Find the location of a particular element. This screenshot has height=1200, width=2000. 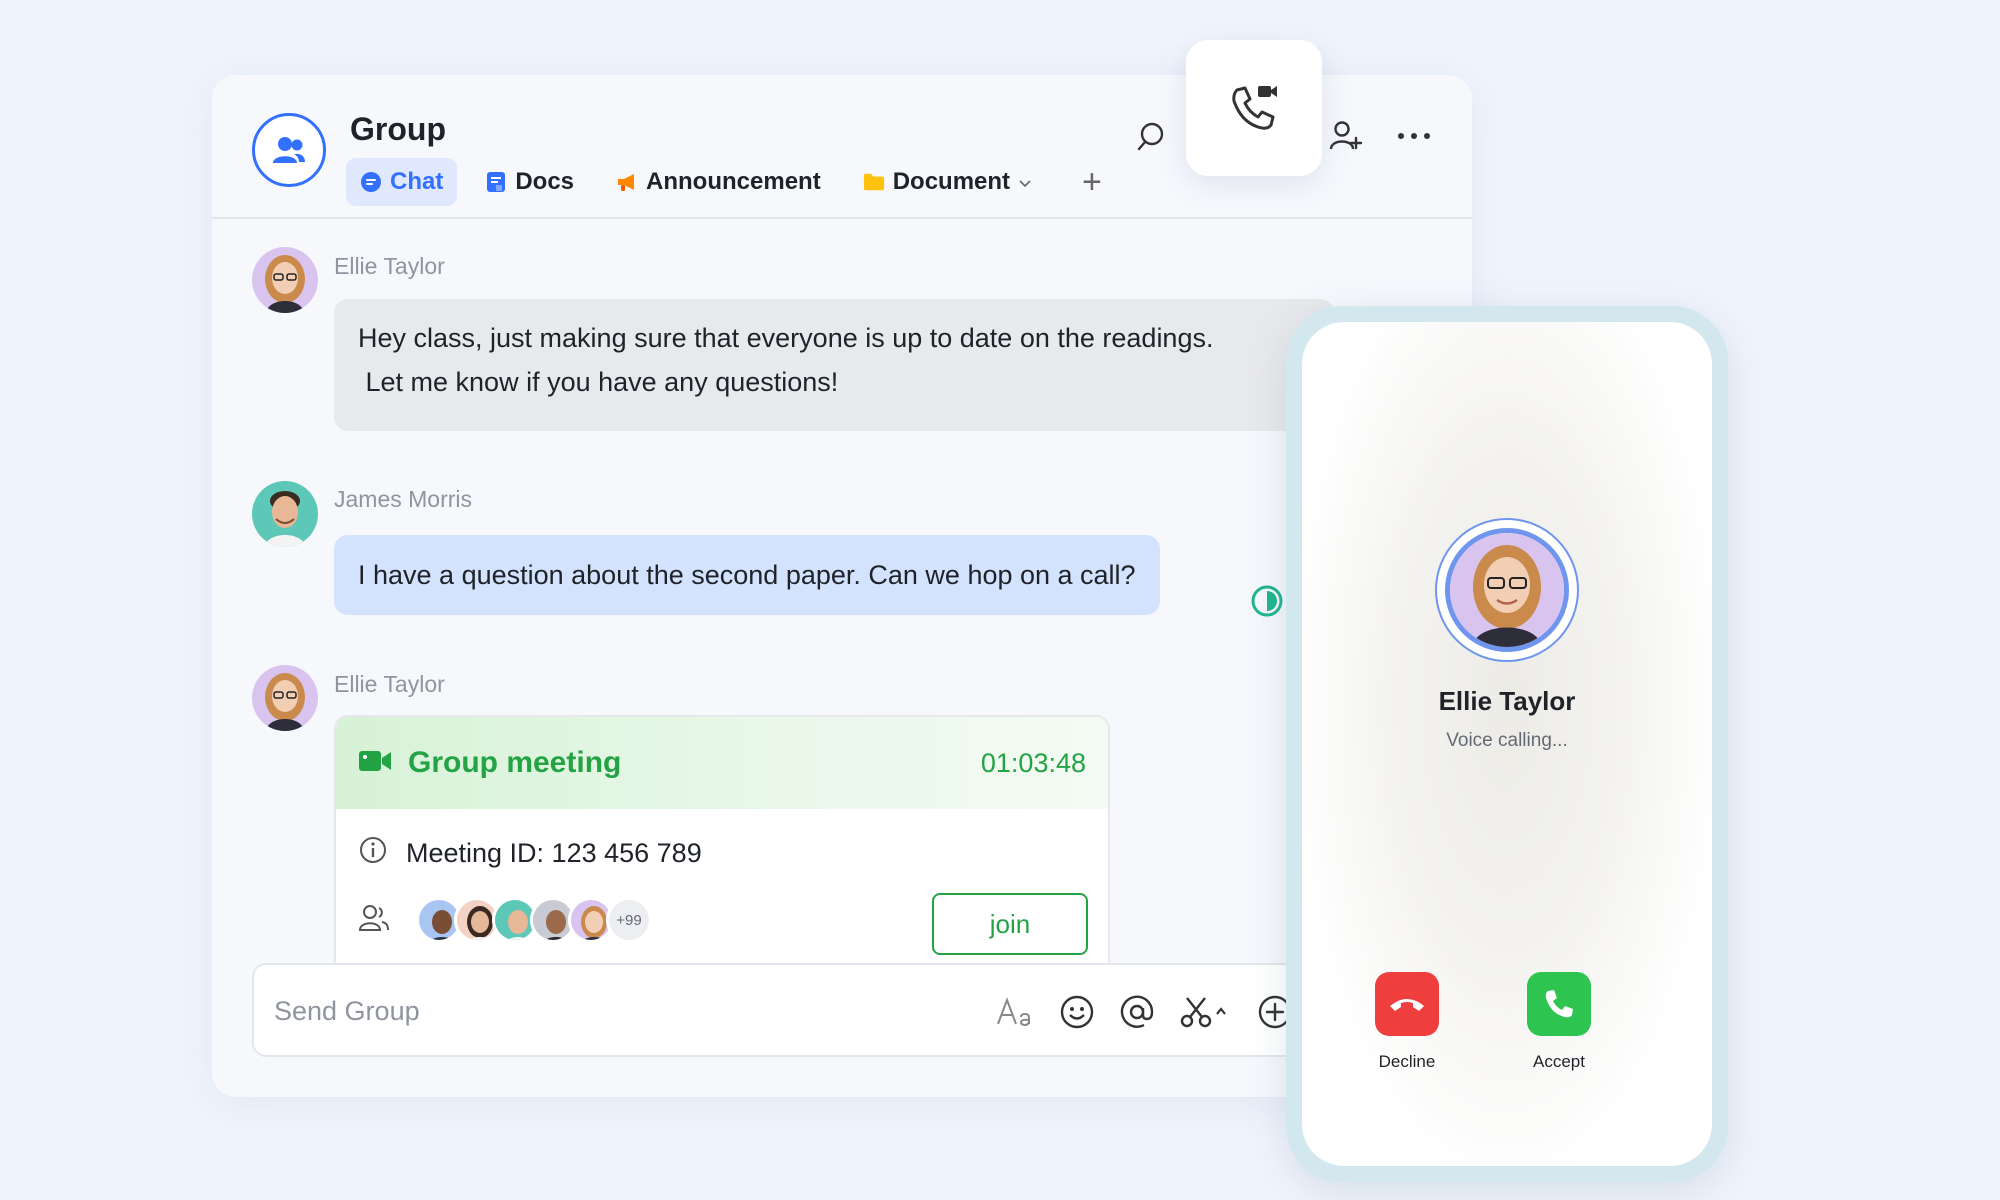

message-text-line: Let me know if you have any questions! is located at coordinates (598, 382).